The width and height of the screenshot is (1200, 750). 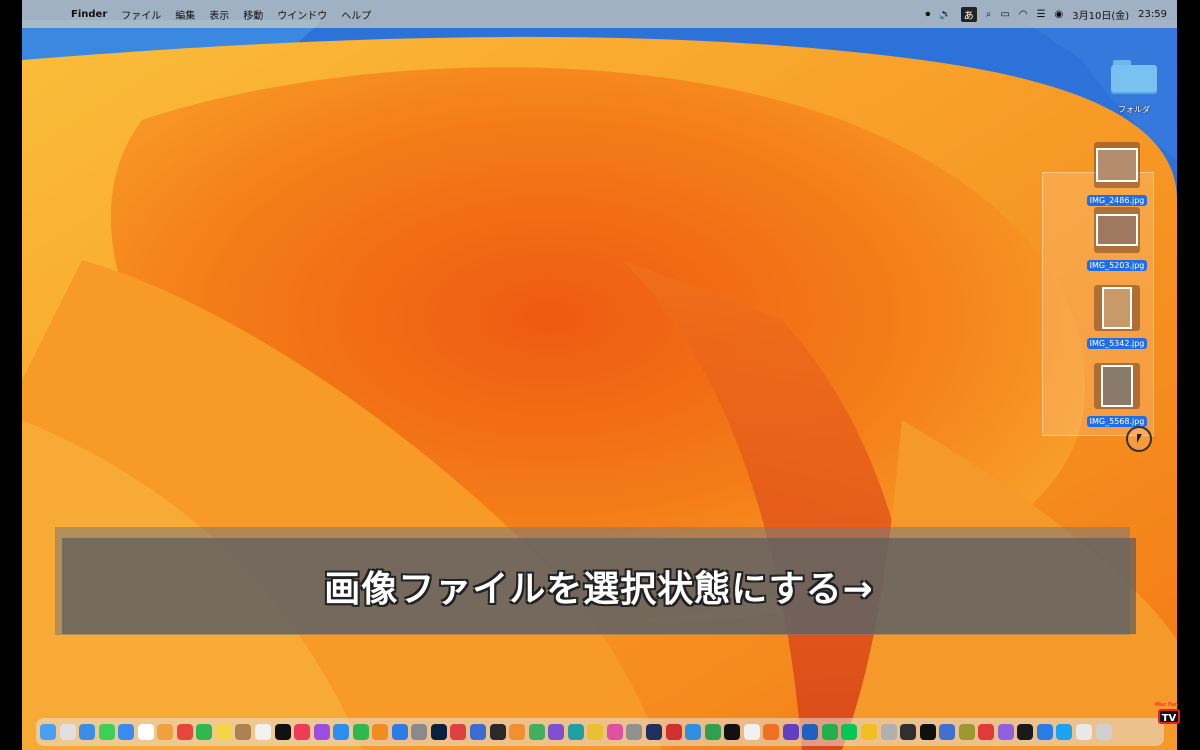 I want to click on facetime-icon, so click(x=204, y=732).